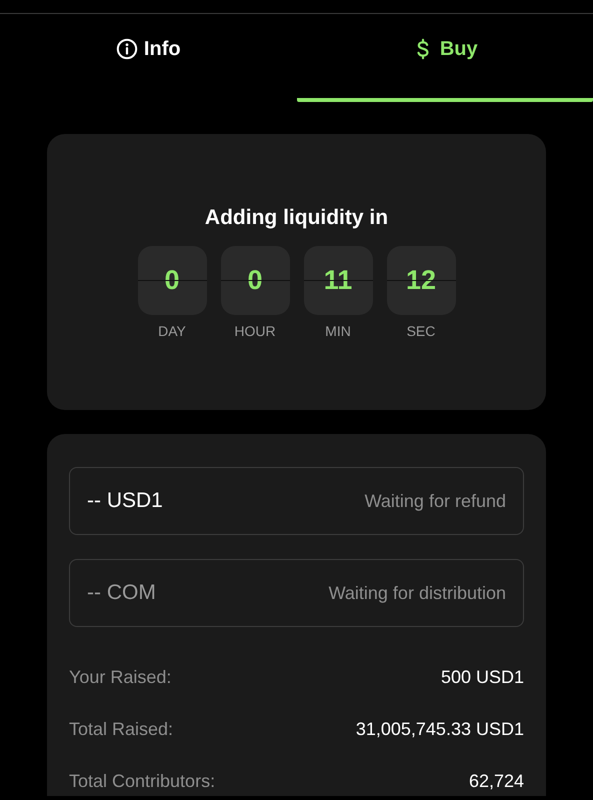 The width and height of the screenshot is (593, 800). What do you see at coordinates (125, 501) in the screenshot?
I see `balance-value: -- USD1` at bounding box center [125, 501].